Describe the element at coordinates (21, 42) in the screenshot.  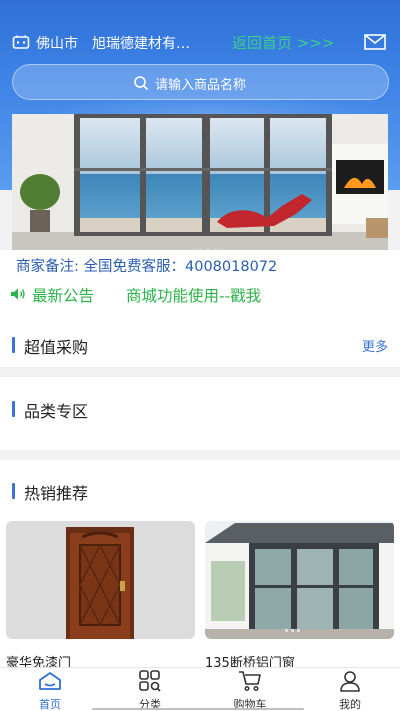
I see `shop-icon` at that location.